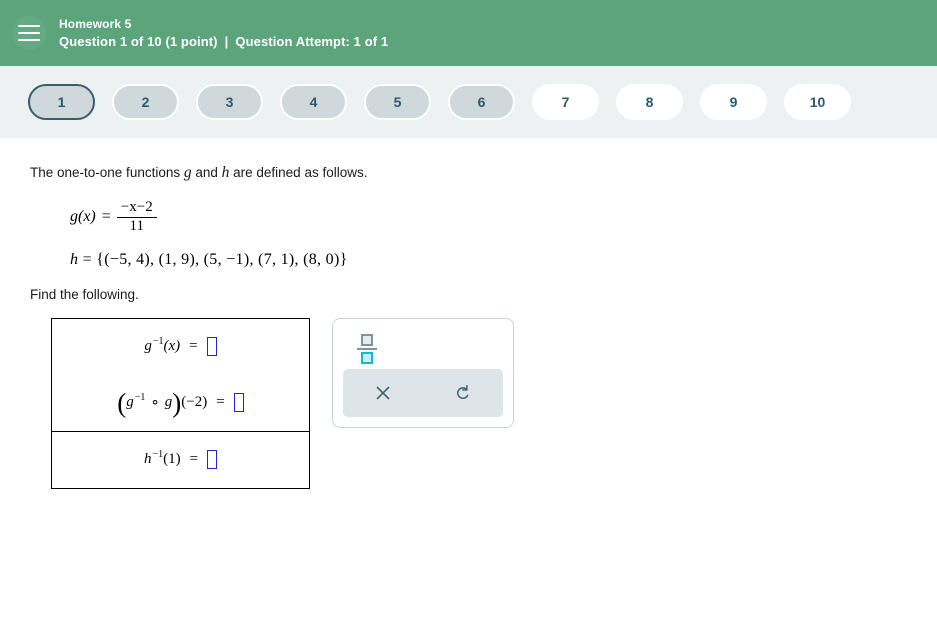 This screenshot has width=937, height=639. I want to click on undo-icon, so click(463, 393).